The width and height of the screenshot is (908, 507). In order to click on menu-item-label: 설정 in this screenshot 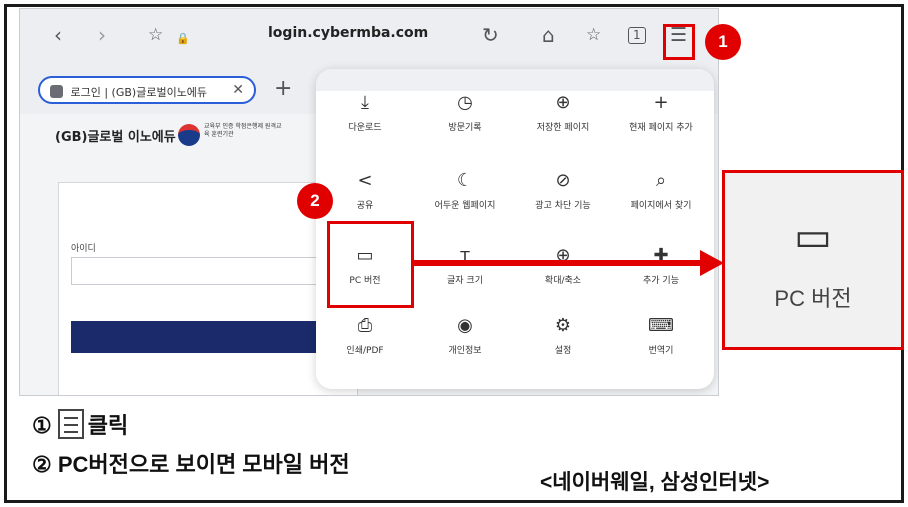, I will do `click(563, 351)`.